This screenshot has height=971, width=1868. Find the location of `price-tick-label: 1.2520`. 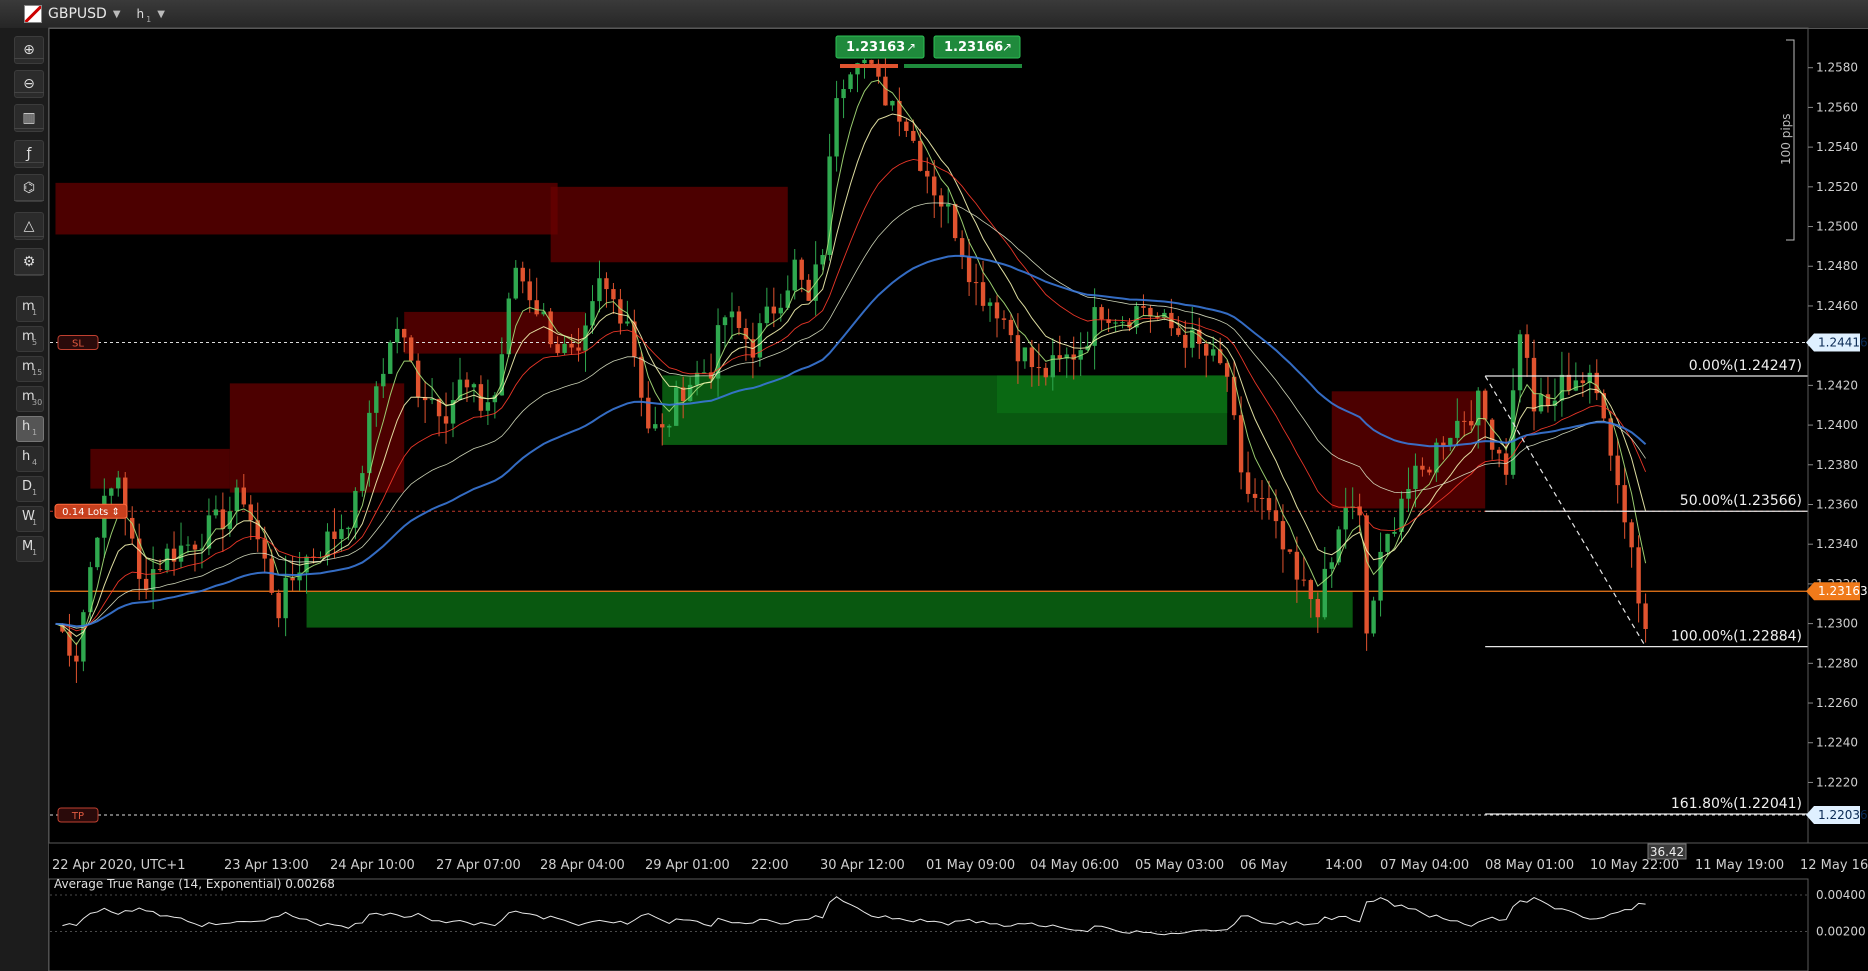

price-tick-label: 1.2520 is located at coordinates (1837, 187).